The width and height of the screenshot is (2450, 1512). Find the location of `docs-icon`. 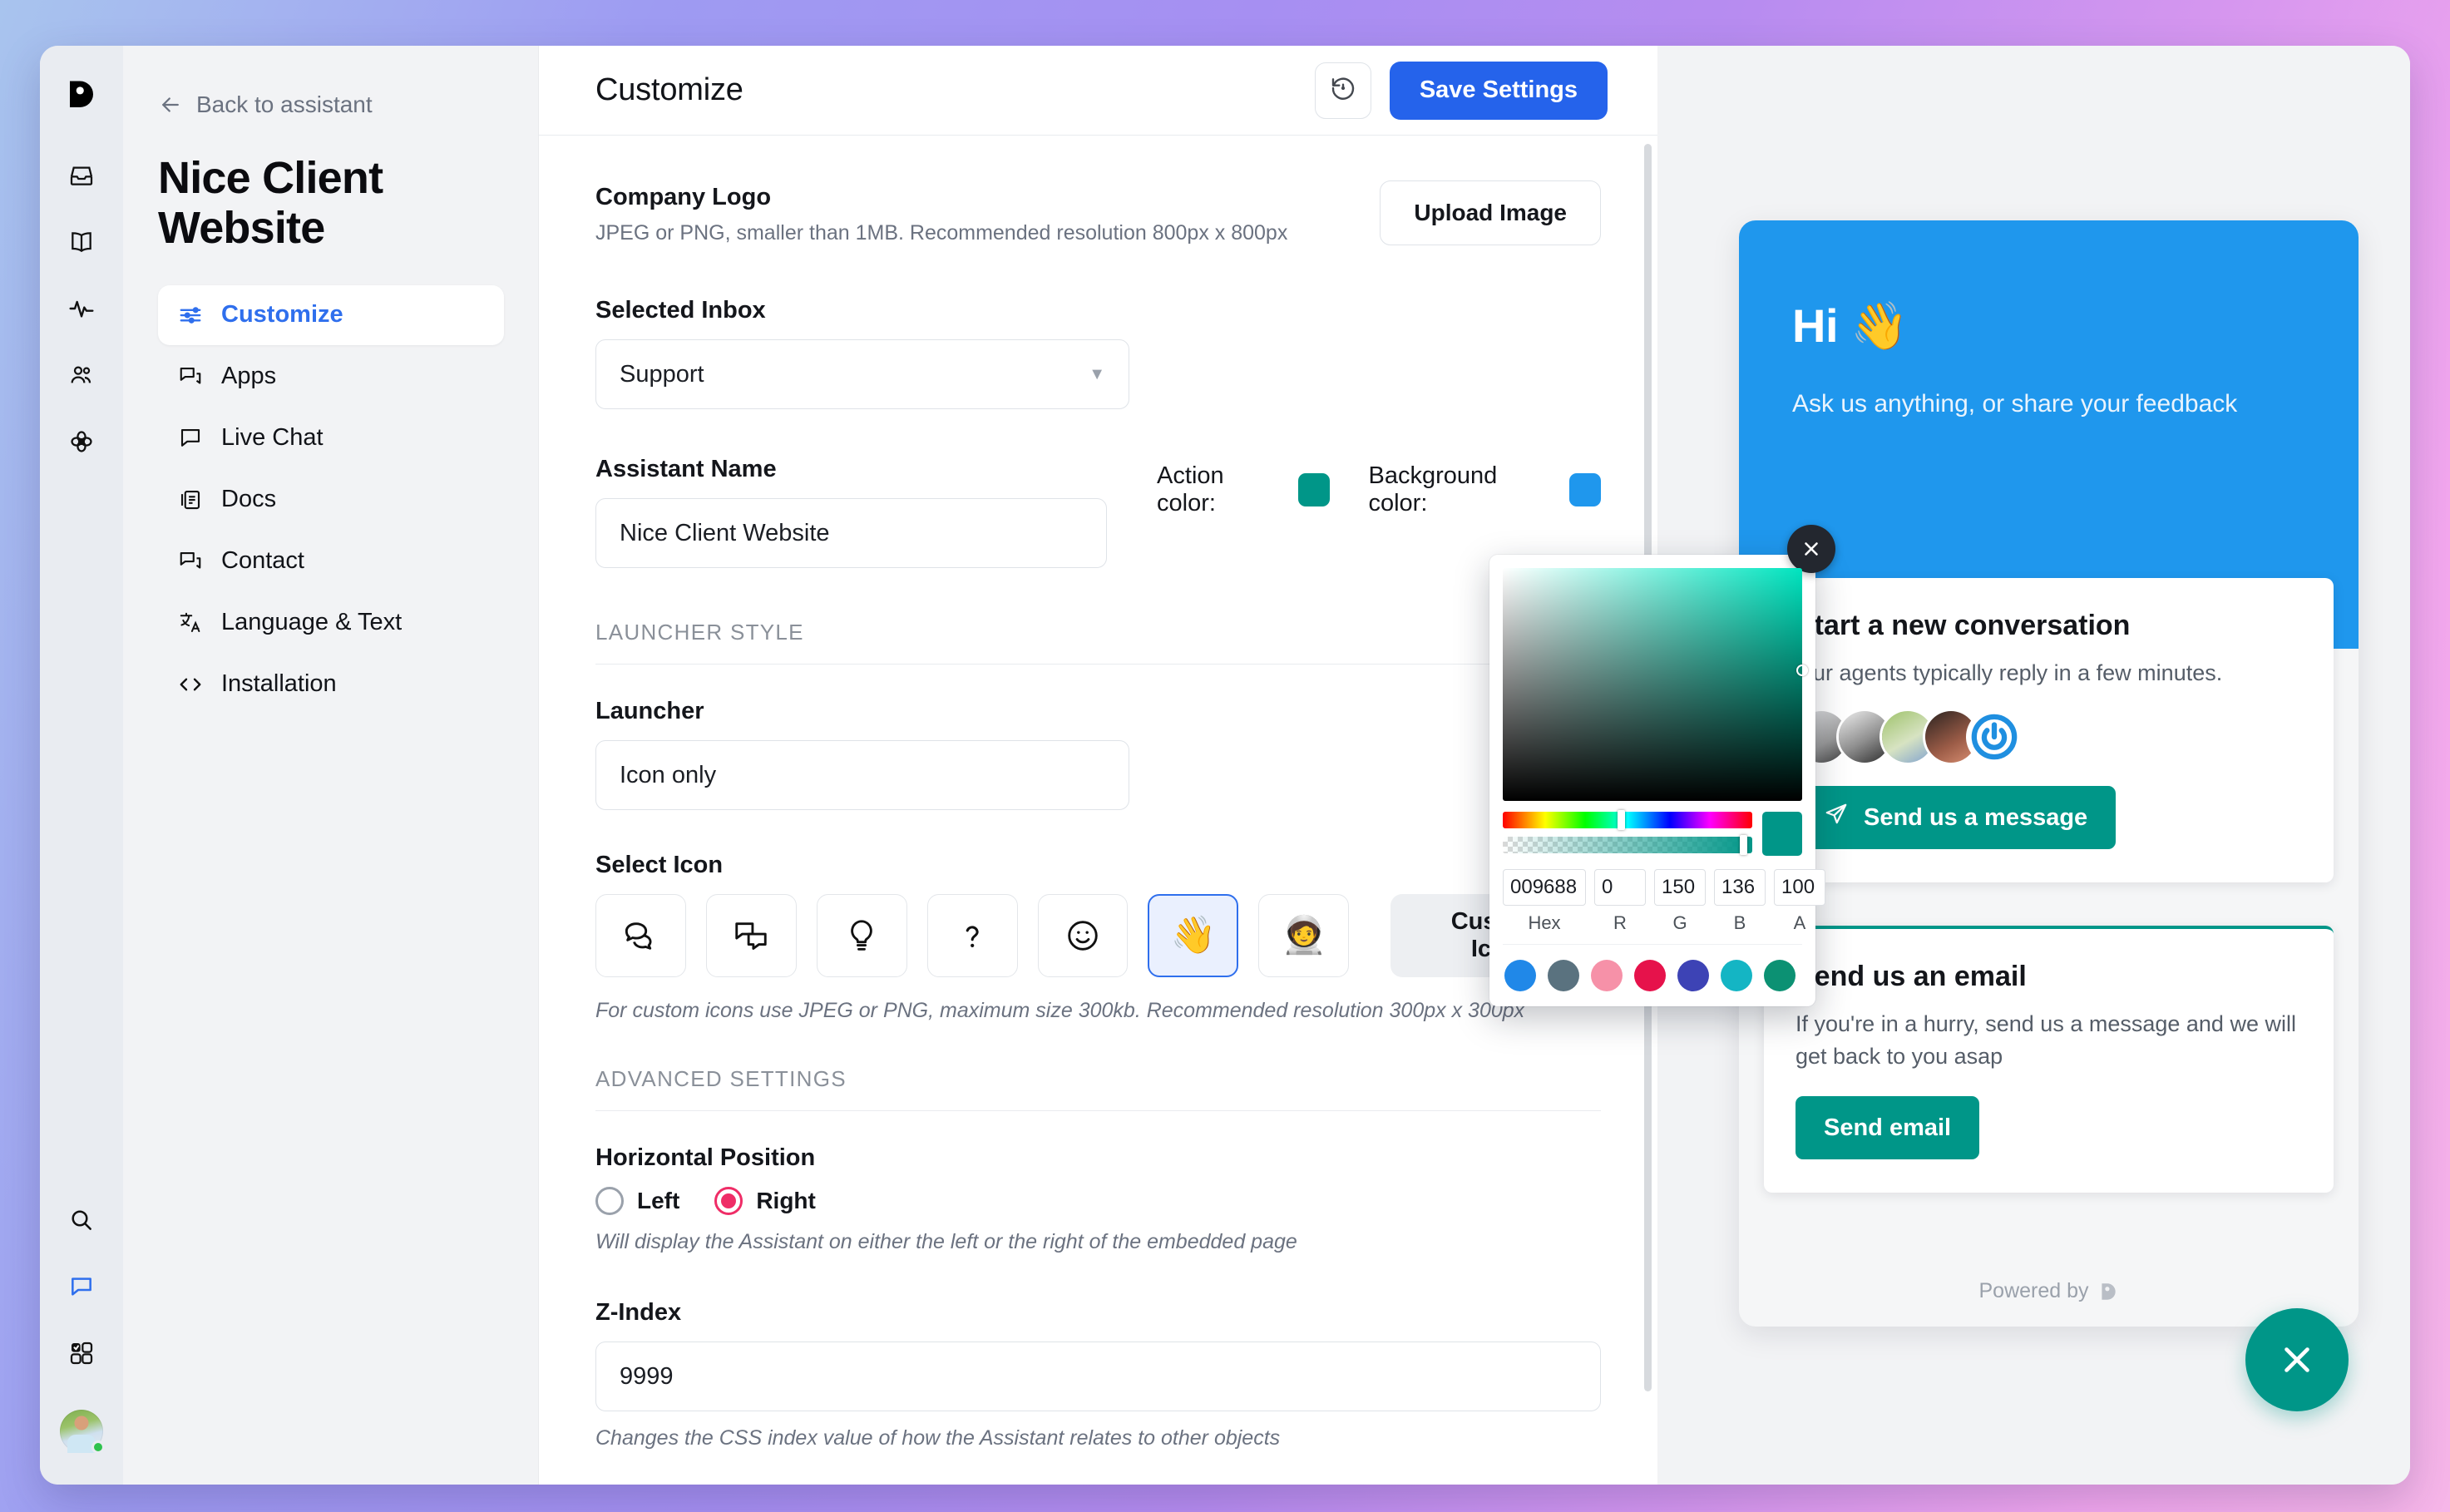

docs-icon is located at coordinates (190, 500).